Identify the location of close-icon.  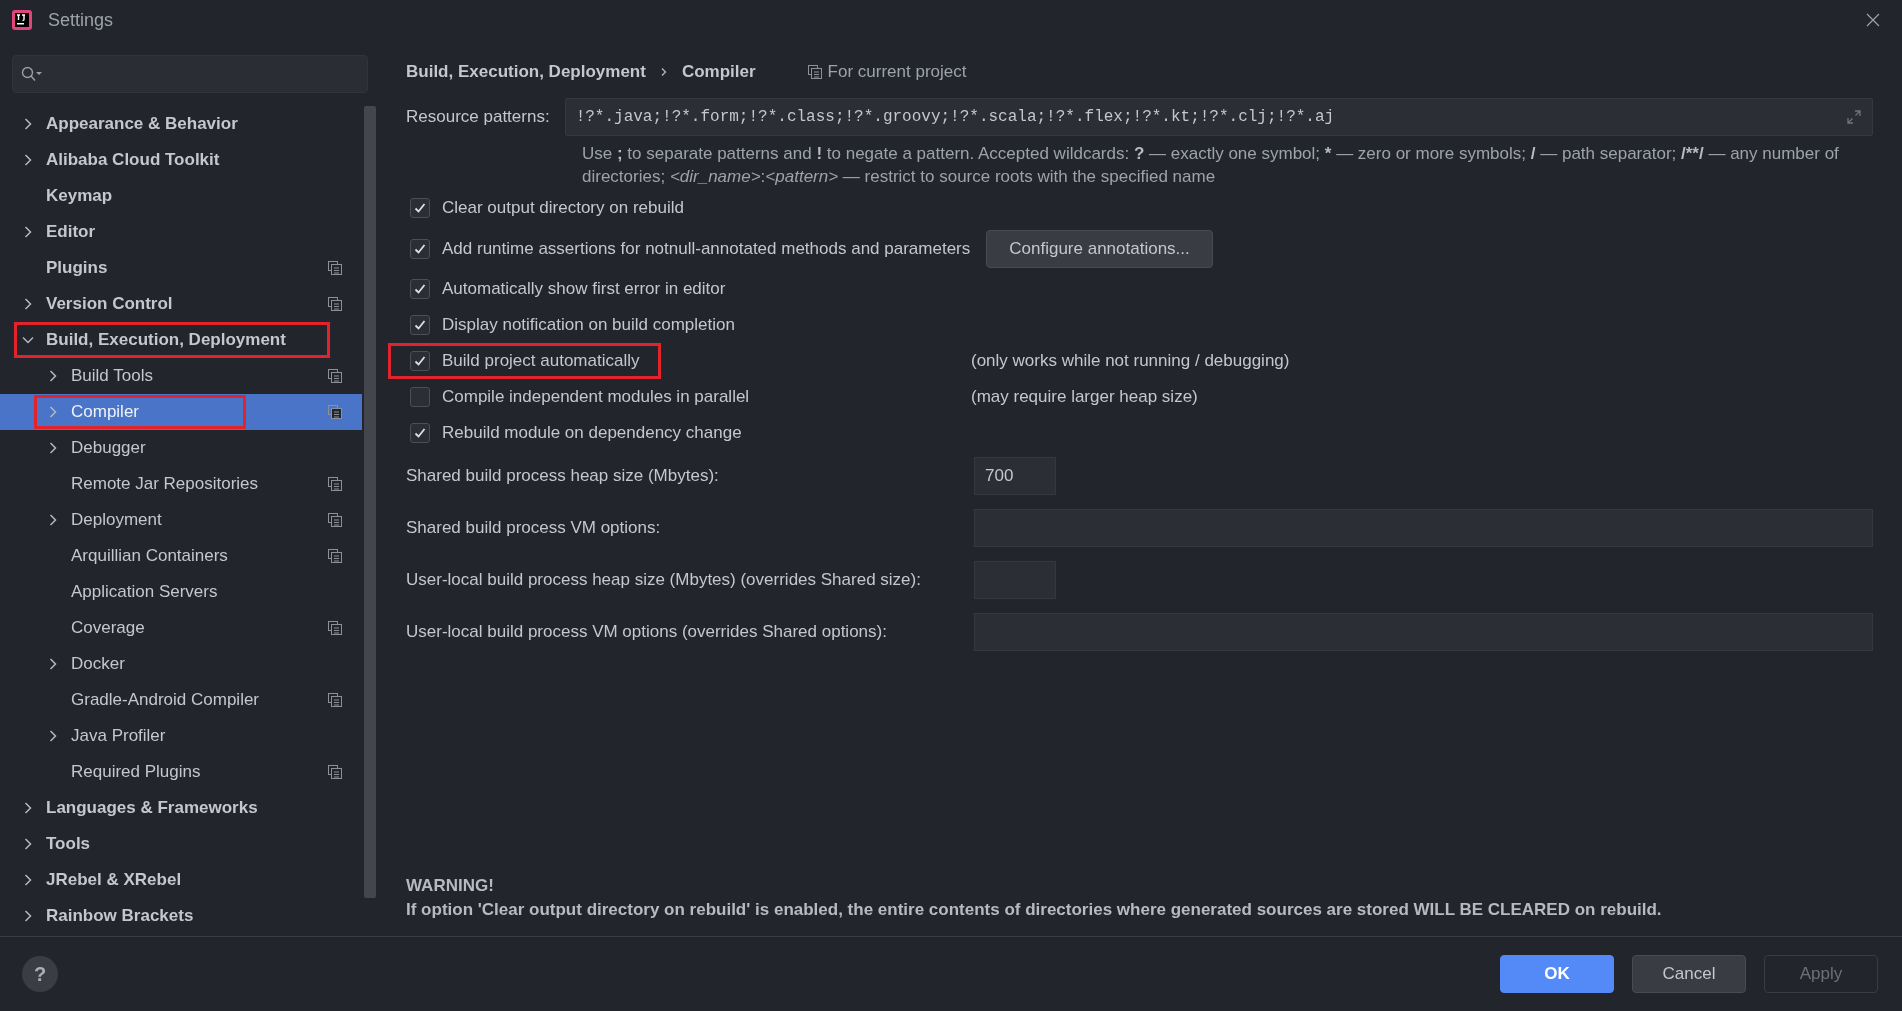
(1873, 20).